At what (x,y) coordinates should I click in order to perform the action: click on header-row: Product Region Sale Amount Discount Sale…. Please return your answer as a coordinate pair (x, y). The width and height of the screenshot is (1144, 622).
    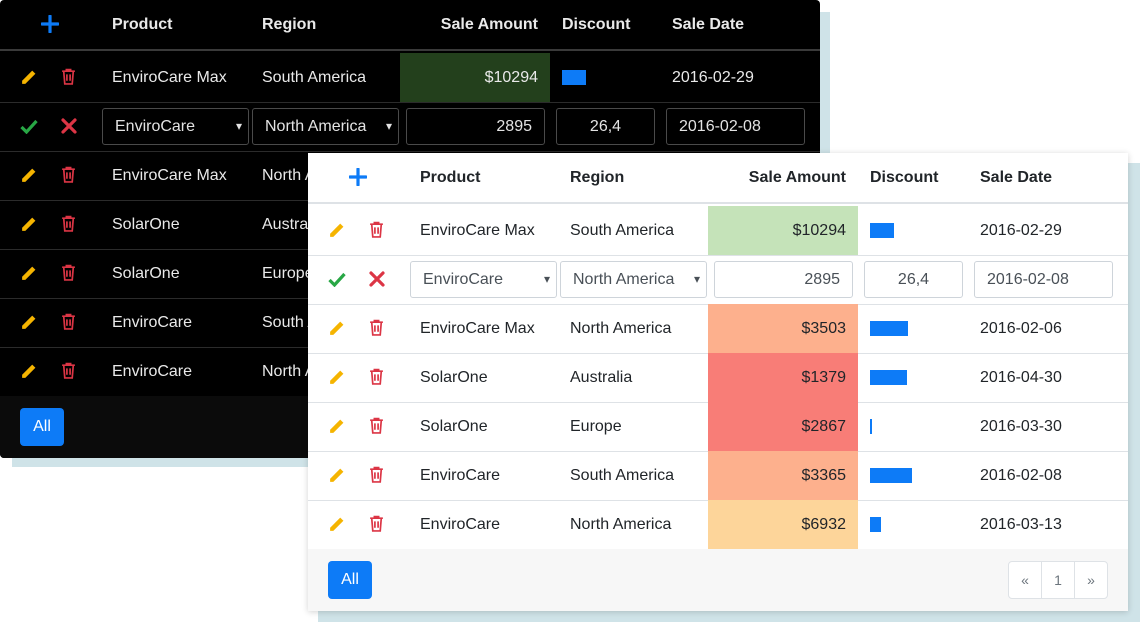
    Looking at the image, I should click on (718, 178).